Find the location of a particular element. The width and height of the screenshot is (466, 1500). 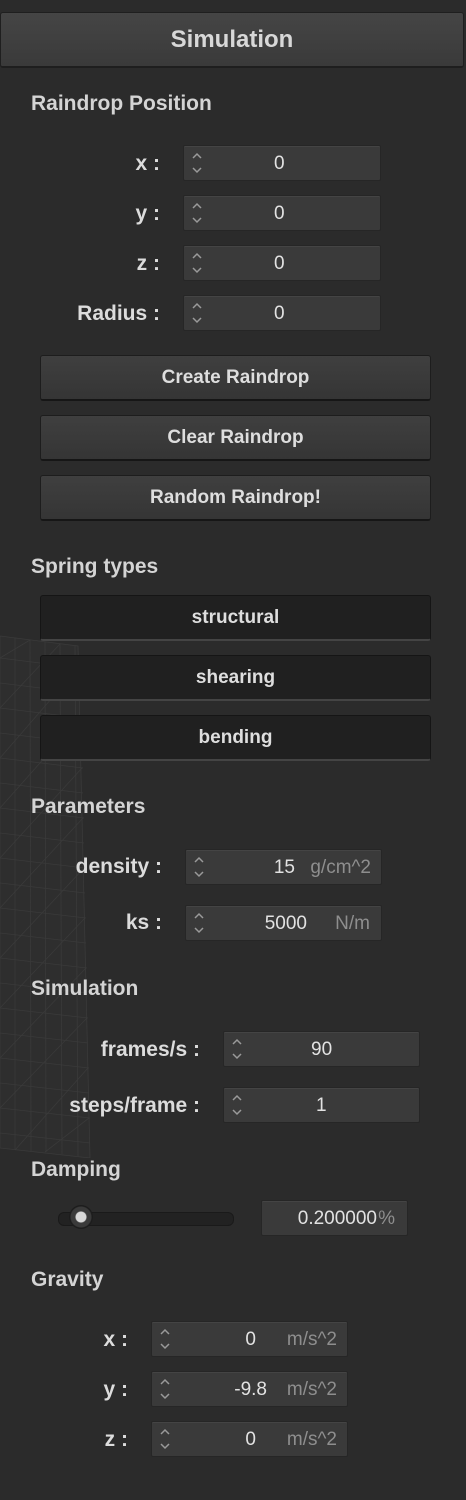

cloth-mesh-background is located at coordinates (45, 896).